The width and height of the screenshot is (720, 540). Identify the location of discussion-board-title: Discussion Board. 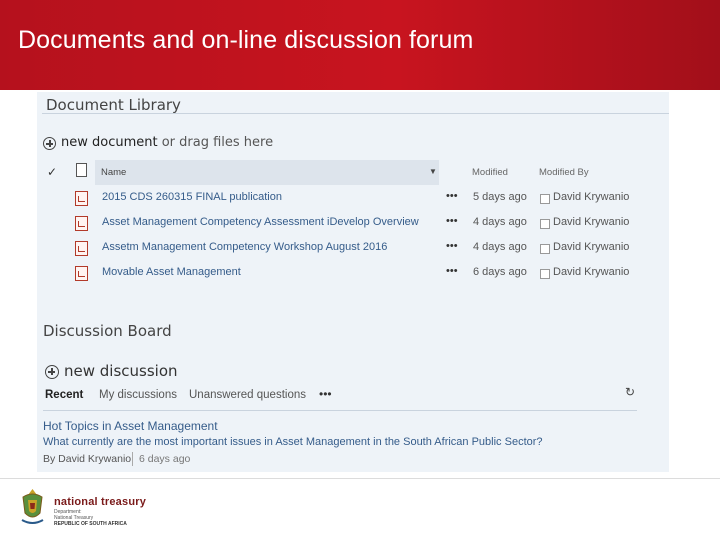
(107, 331).